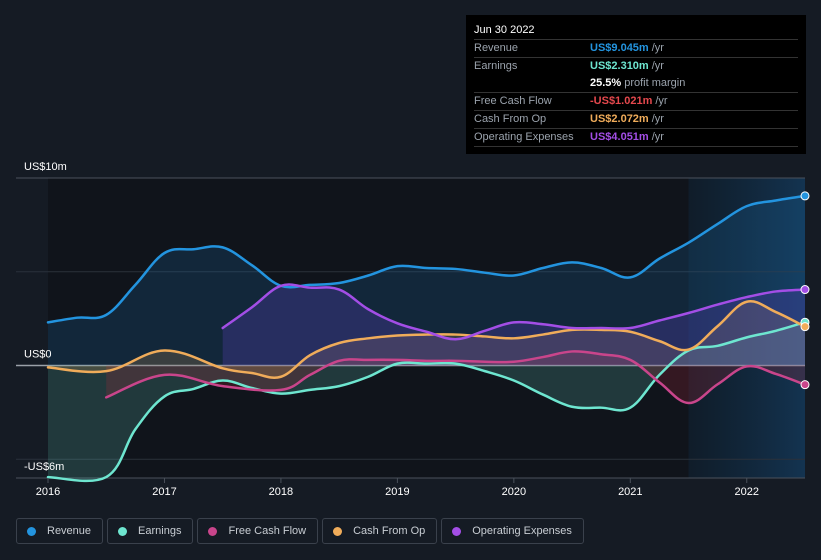  Describe the element at coordinates (69, 531) in the screenshot. I see `legend-label: Revenue` at that location.